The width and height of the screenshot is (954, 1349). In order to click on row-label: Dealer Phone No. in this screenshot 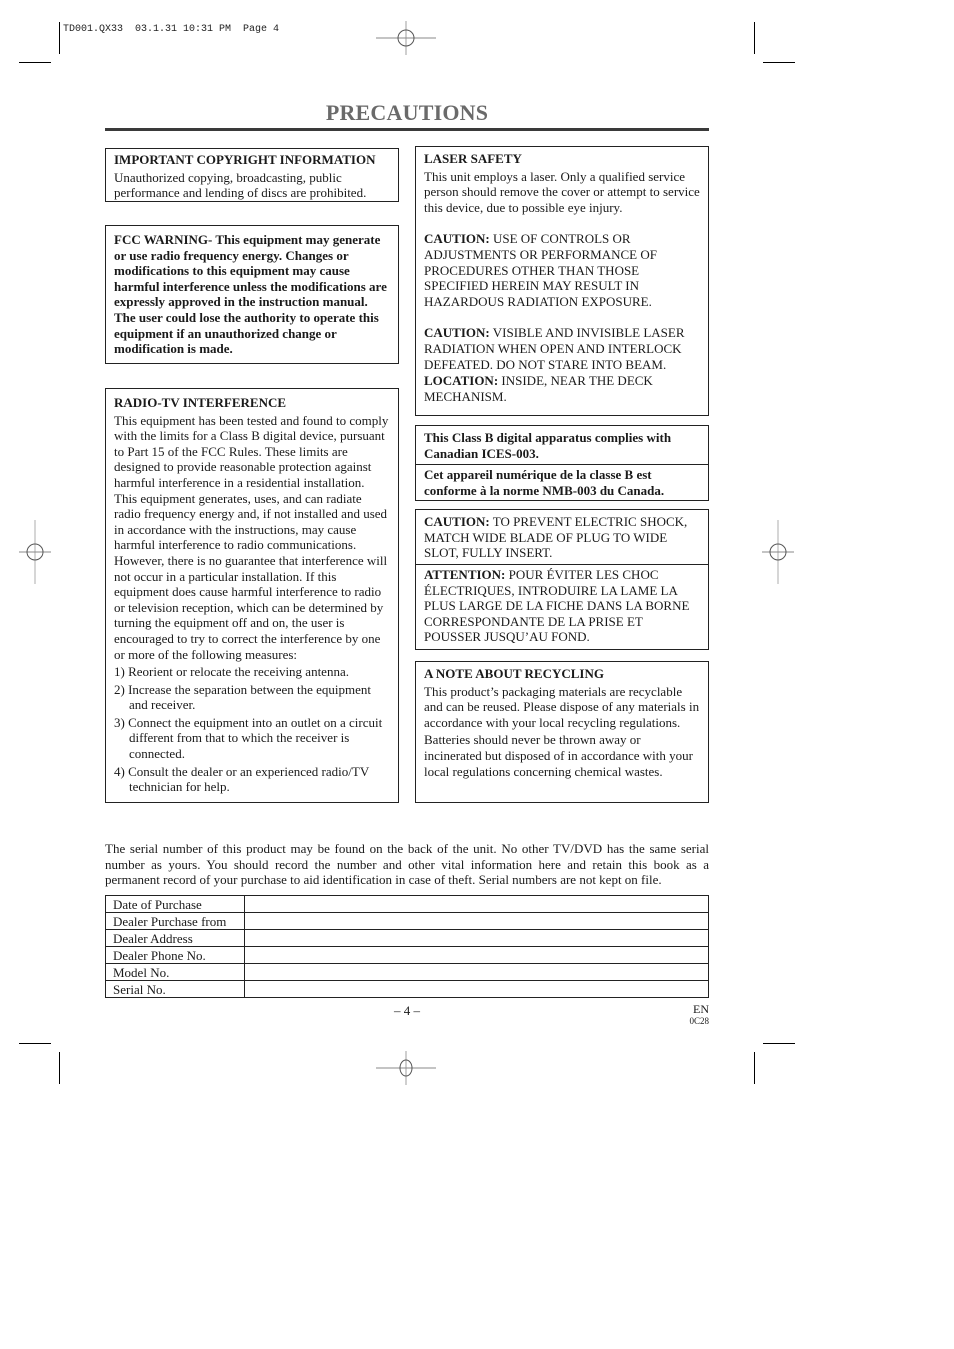, I will do `click(175, 955)`.